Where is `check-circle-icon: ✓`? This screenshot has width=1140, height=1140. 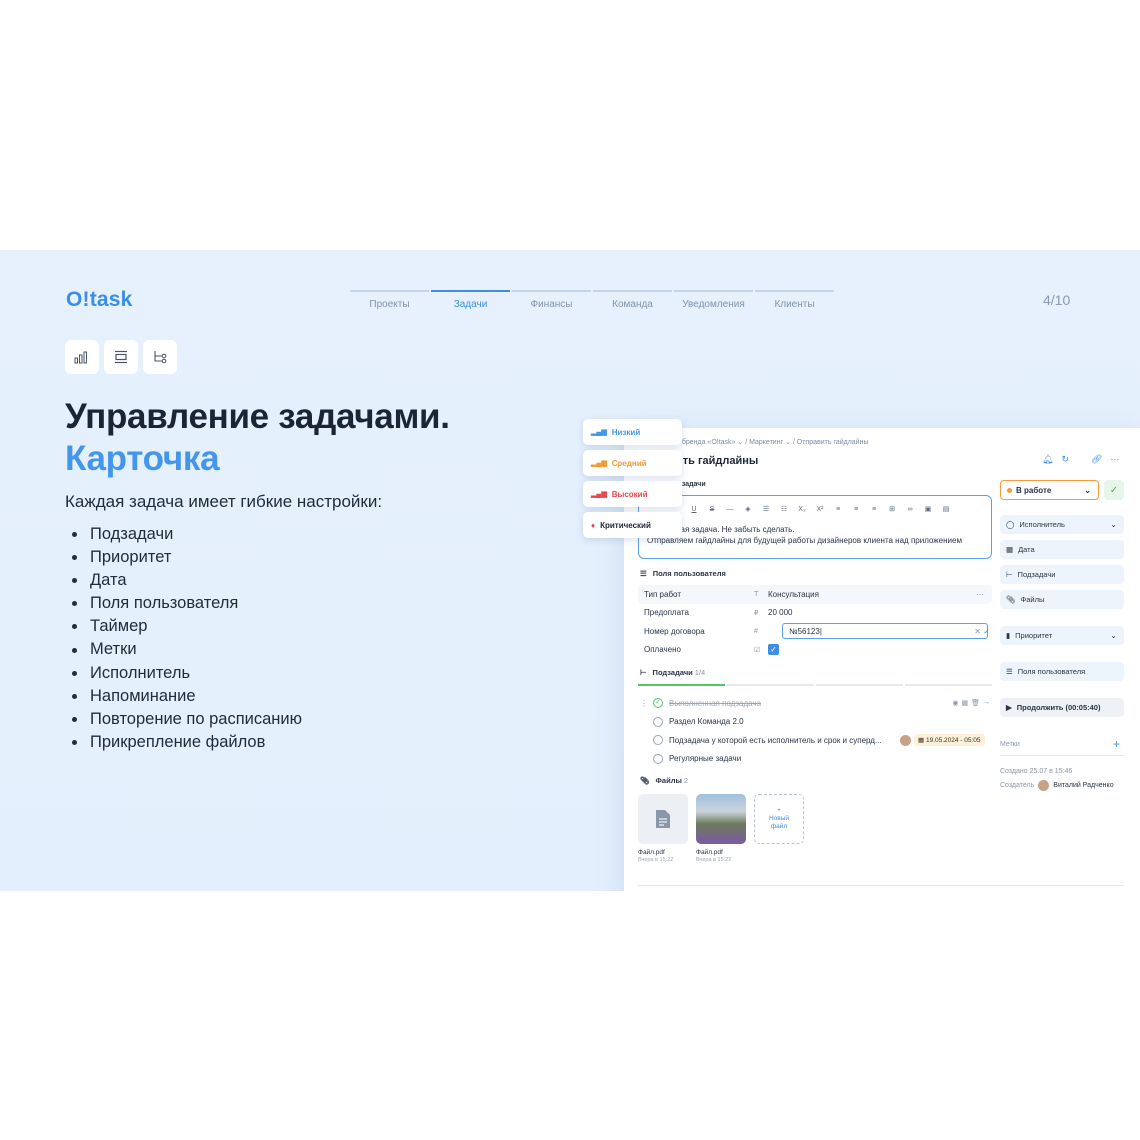 check-circle-icon: ✓ is located at coordinates (658, 703).